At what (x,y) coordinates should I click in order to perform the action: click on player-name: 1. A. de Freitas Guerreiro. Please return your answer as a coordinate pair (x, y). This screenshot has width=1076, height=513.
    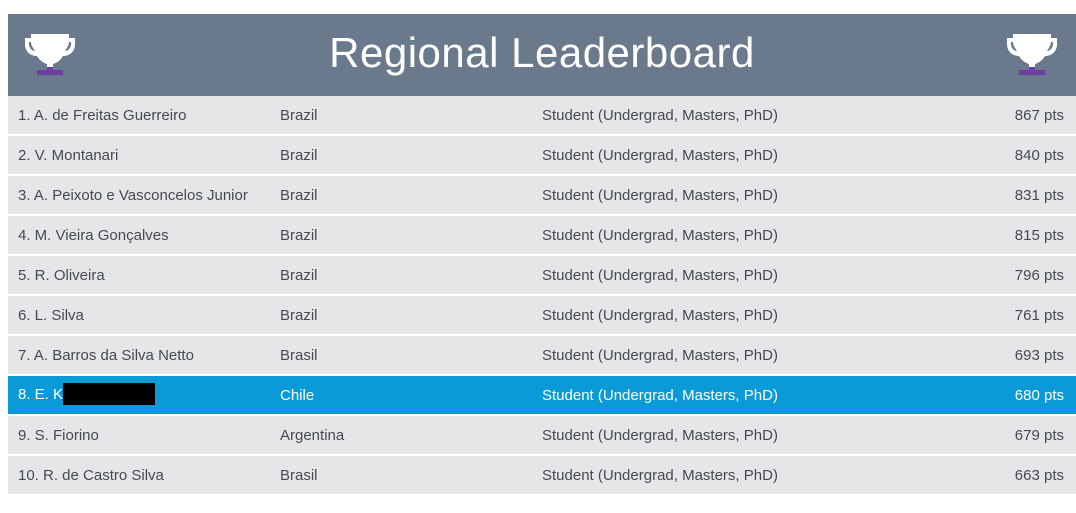
    Looking at the image, I should click on (102, 115).